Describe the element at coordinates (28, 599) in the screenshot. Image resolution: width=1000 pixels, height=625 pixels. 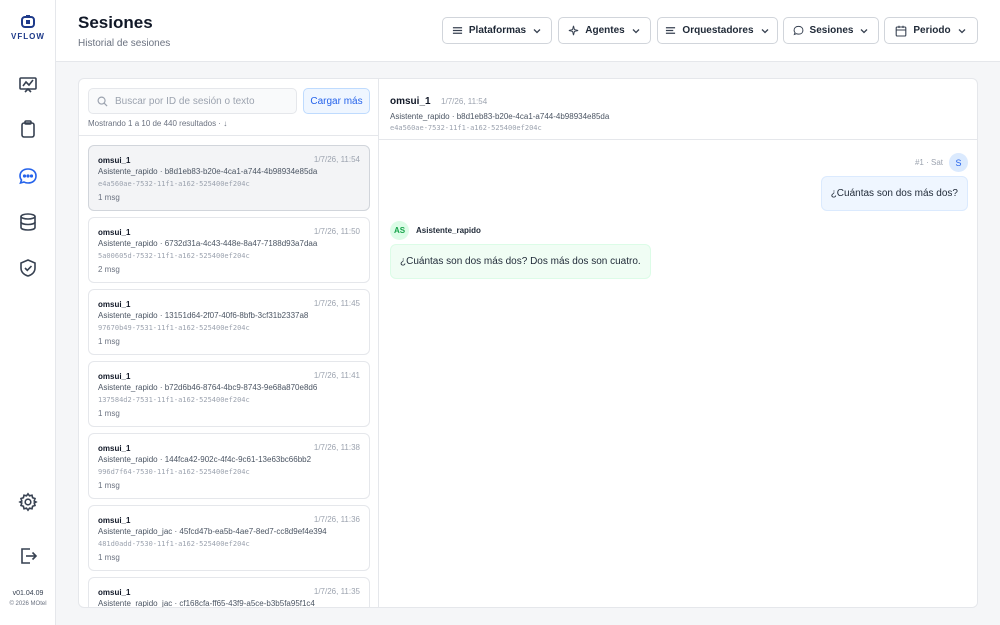
I see `version-info: v01.04.09 © 2026 MOtel` at that location.